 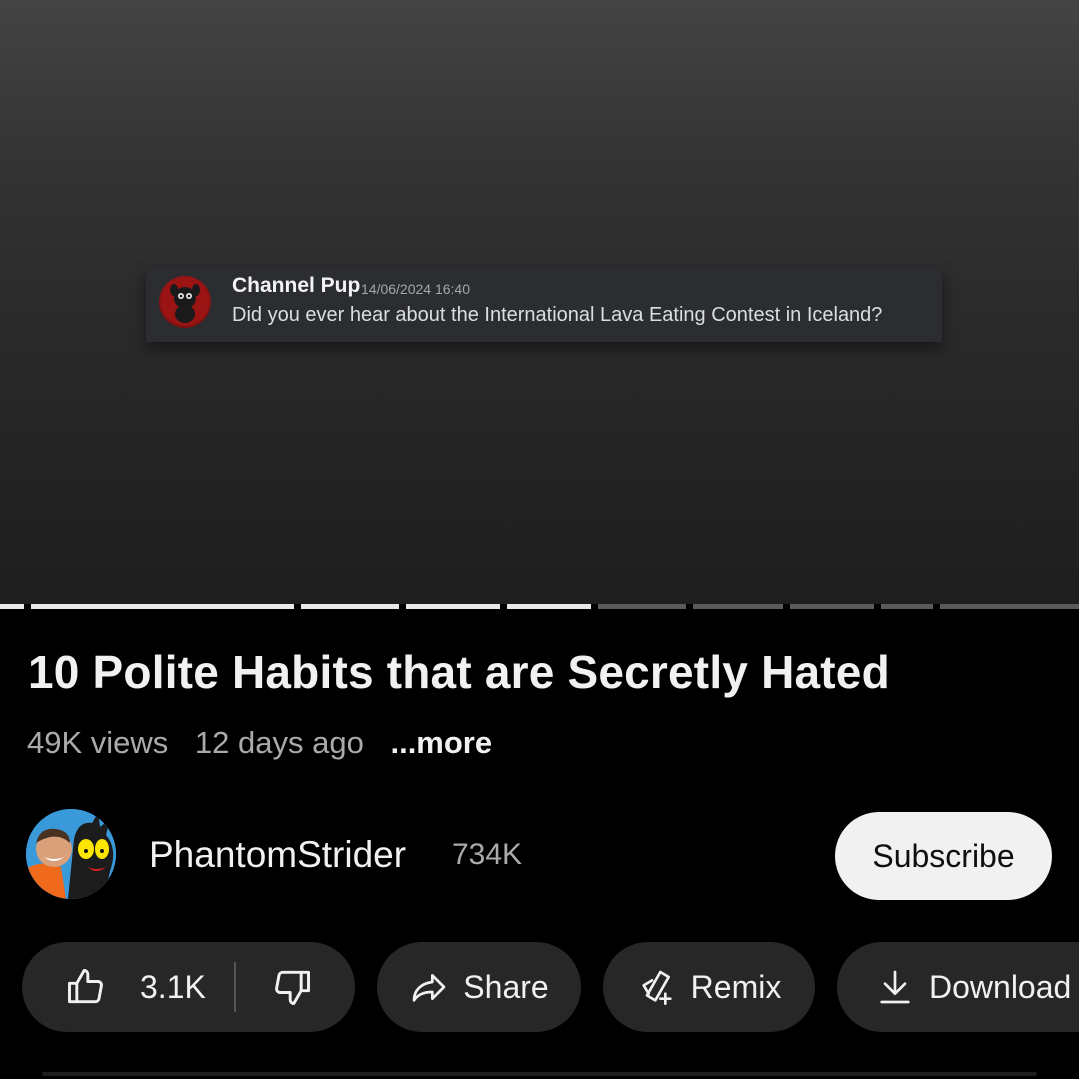 I want to click on remix-icon, so click(x=657, y=987).